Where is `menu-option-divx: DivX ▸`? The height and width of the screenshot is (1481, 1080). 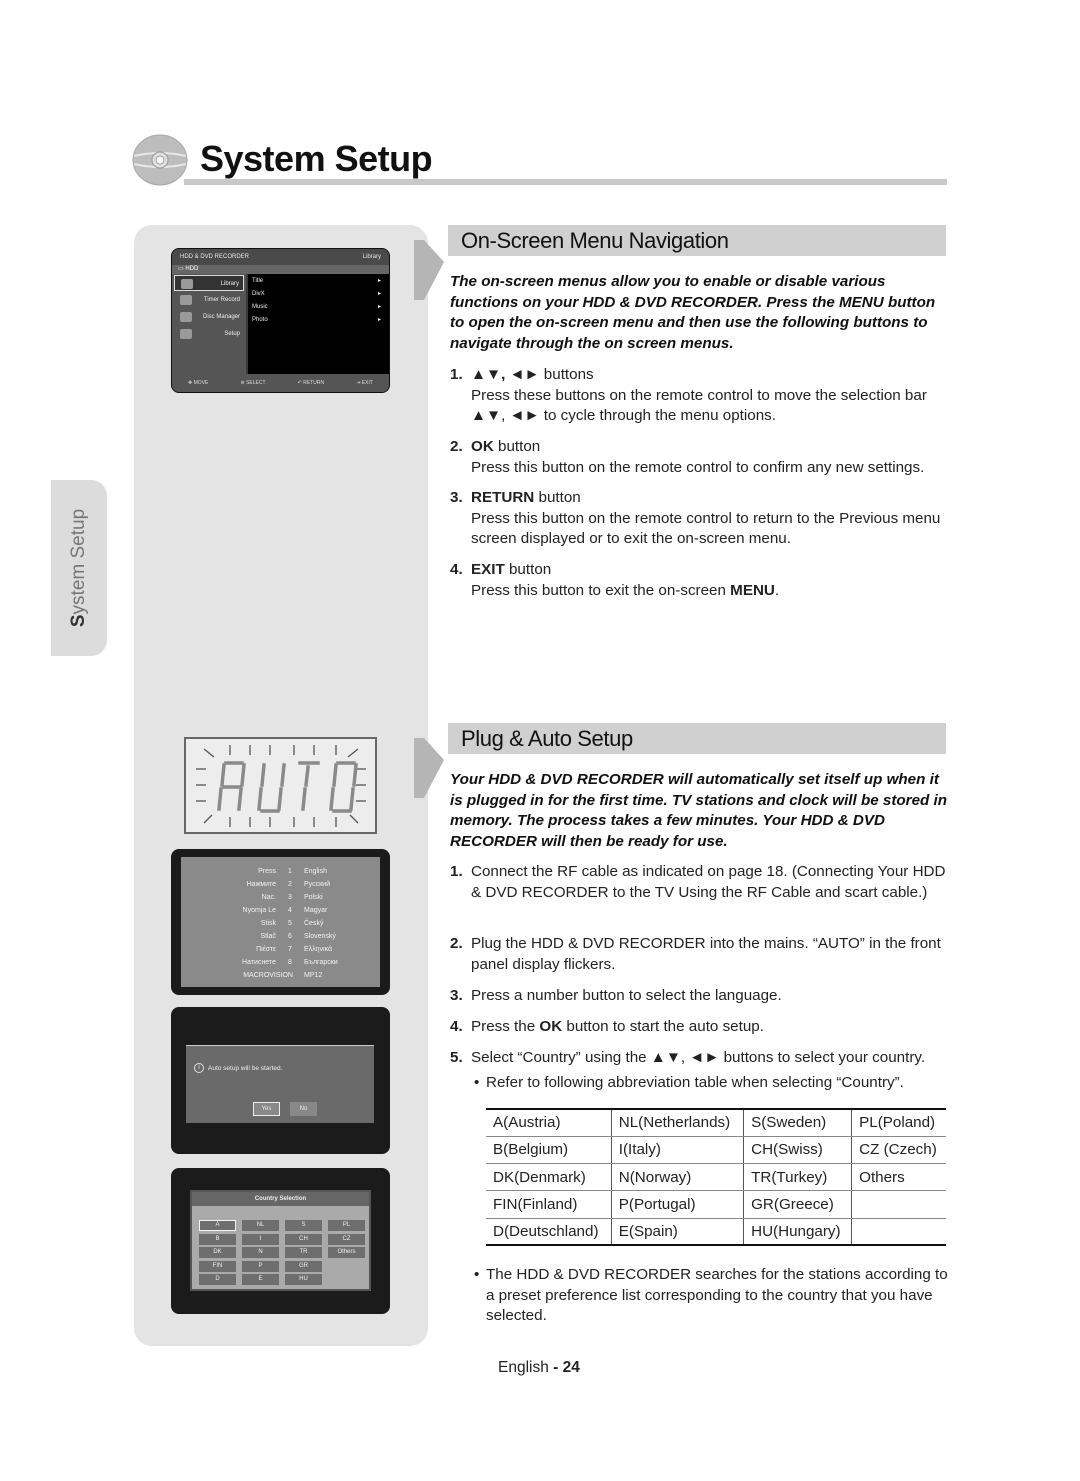 menu-option-divx: DivX ▸ is located at coordinates (318, 293).